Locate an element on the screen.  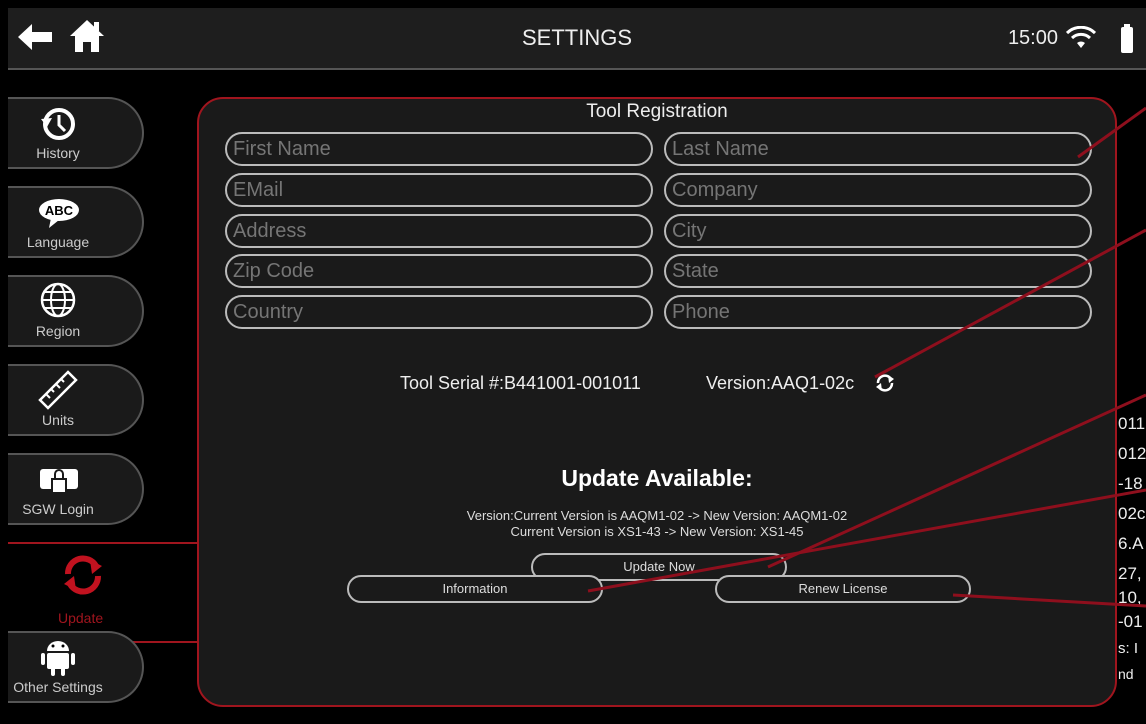
sidebar-item-label: Update is located at coordinates (81, 618).